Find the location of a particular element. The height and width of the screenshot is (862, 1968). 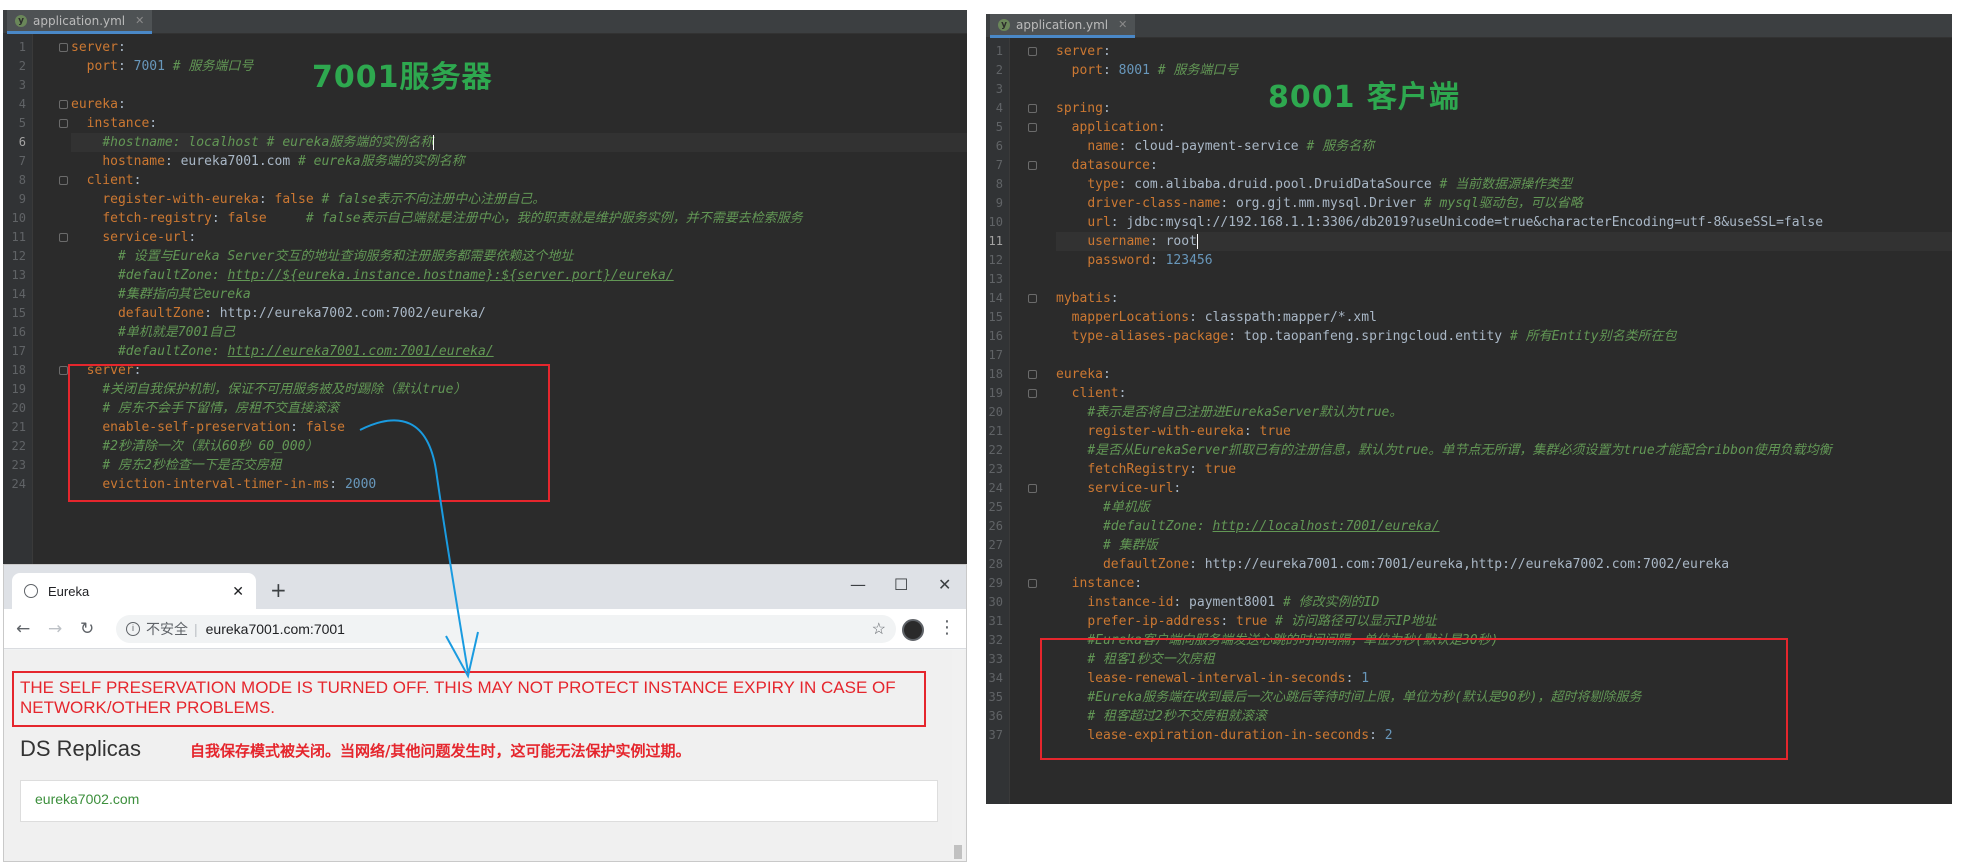

line-number: 21 is located at coordinates (18, 427).